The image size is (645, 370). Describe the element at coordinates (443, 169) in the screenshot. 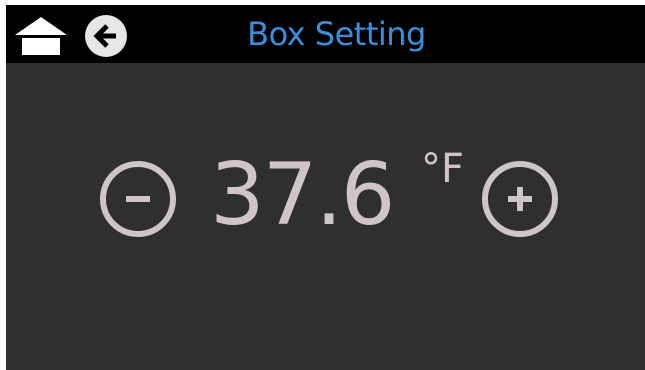

I see `setpoint-unit: °F` at that location.